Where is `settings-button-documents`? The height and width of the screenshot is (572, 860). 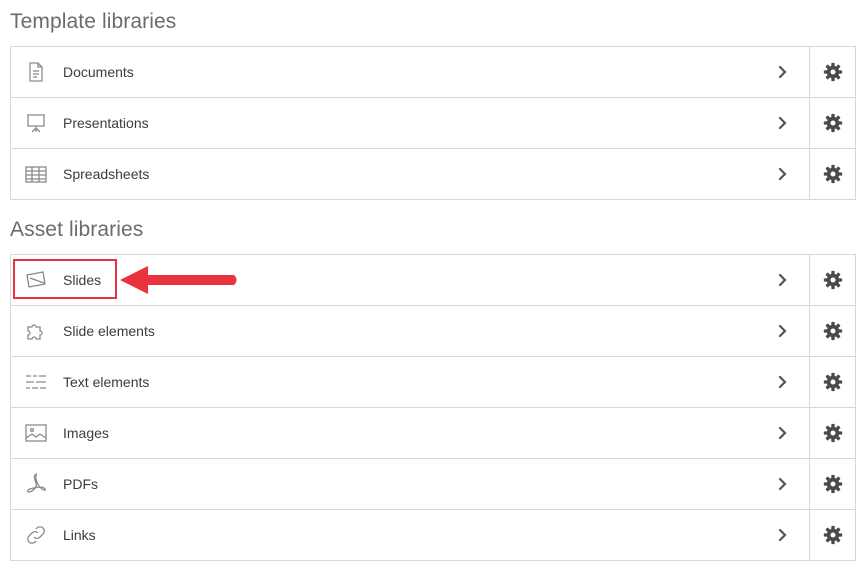
settings-button-documents is located at coordinates (832, 72).